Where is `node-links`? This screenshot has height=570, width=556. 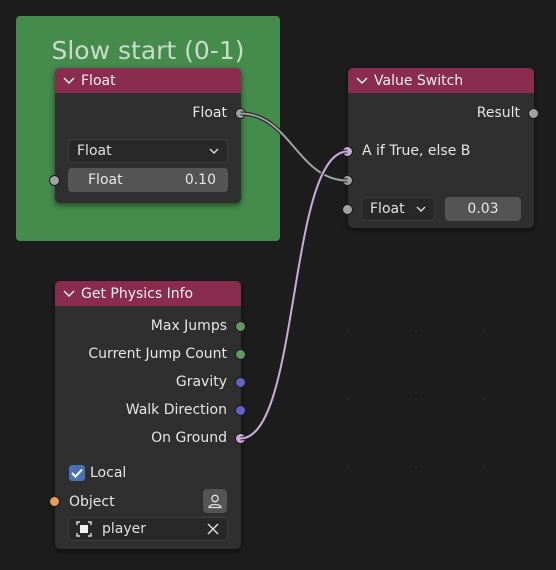 node-links is located at coordinates (294, 276).